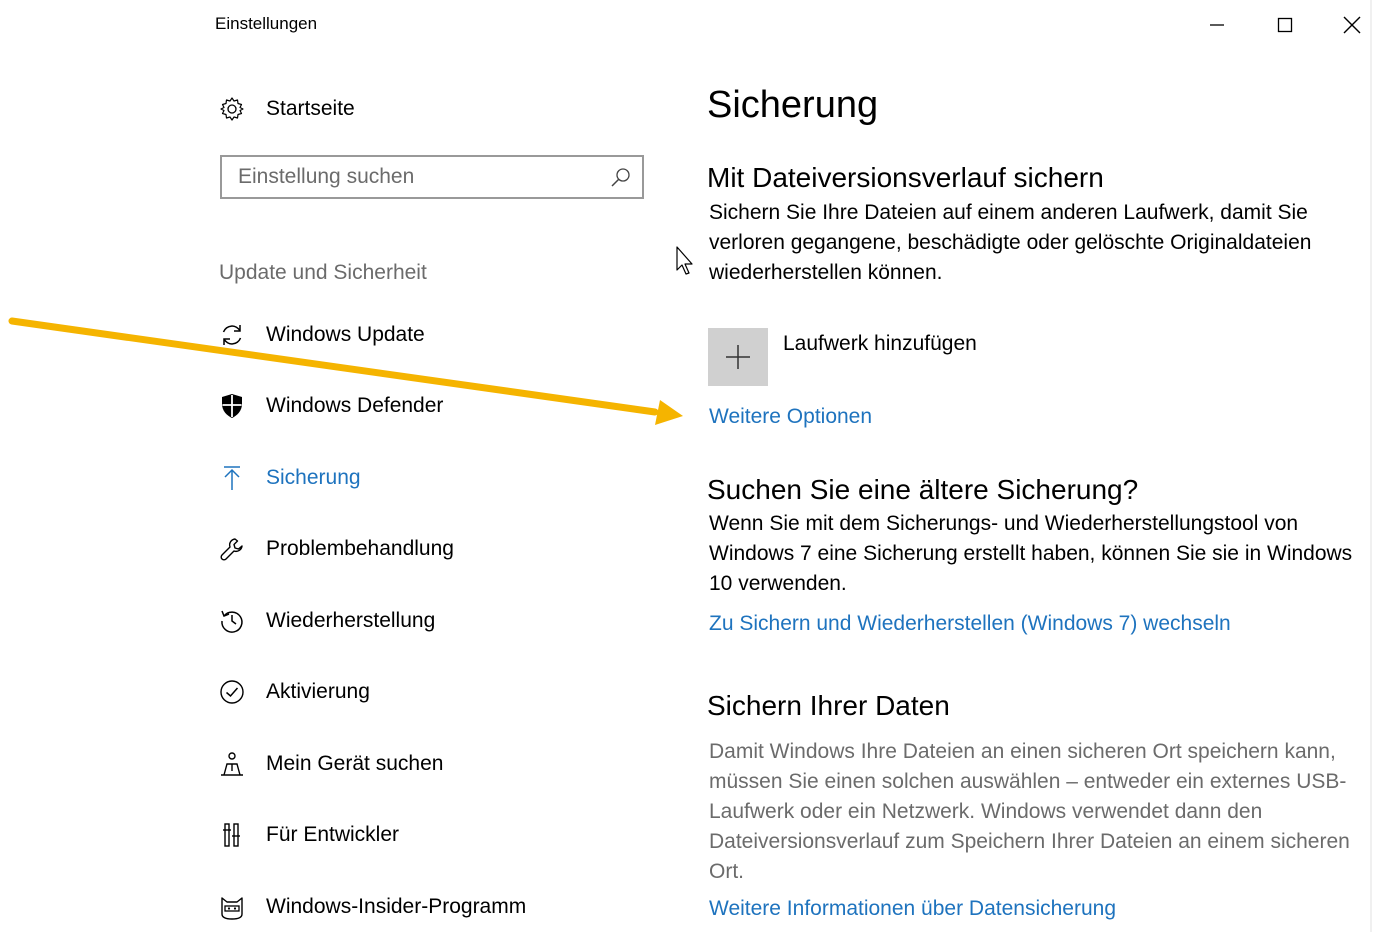 This screenshot has height=932, width=1374. I want to click on older-backup-heading: Suchen Sie eine ältere Sicherung?, so click(923, 489).